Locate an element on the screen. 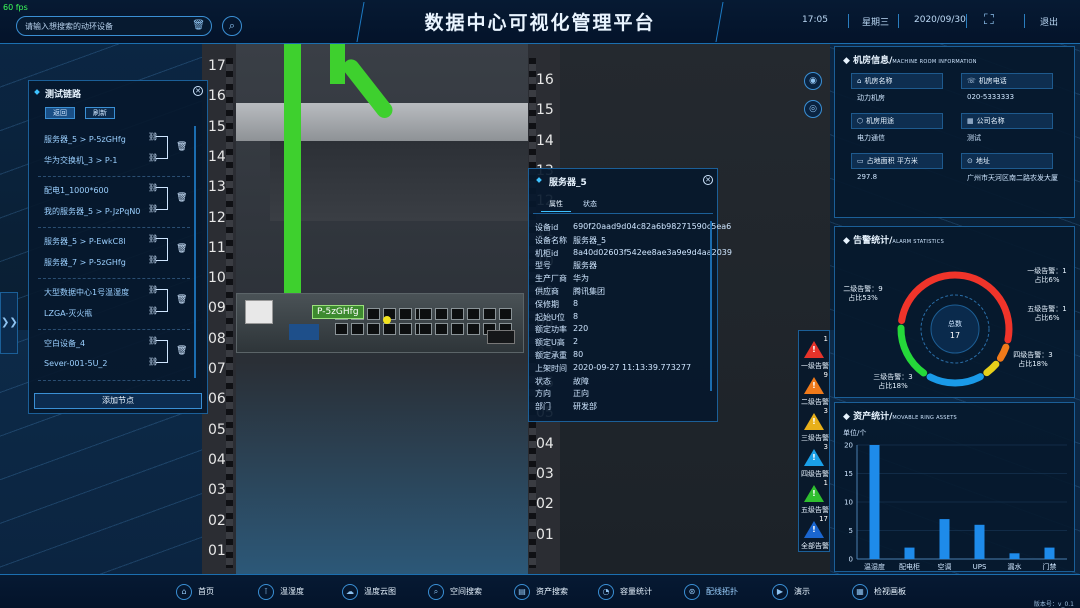  search-input is located at coordinates (105, 26).